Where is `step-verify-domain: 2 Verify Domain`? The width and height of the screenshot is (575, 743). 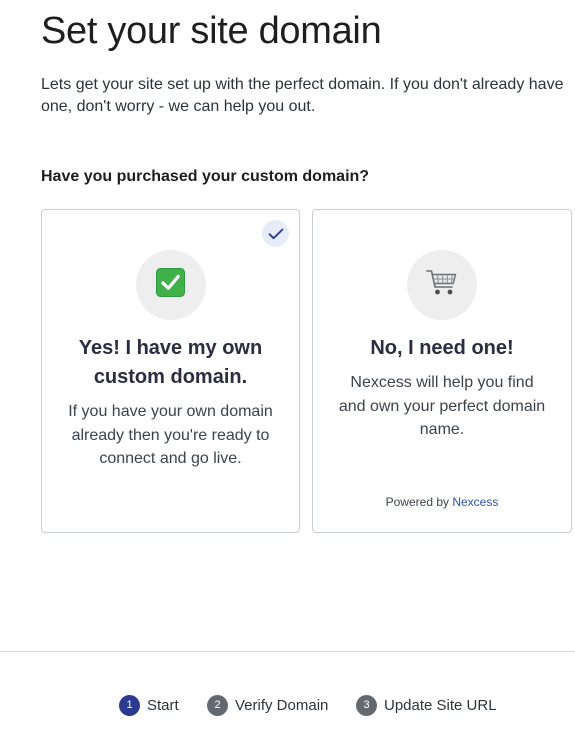
step-verify-domain: 2 Verify Domain is located at coordinates (267, 705).